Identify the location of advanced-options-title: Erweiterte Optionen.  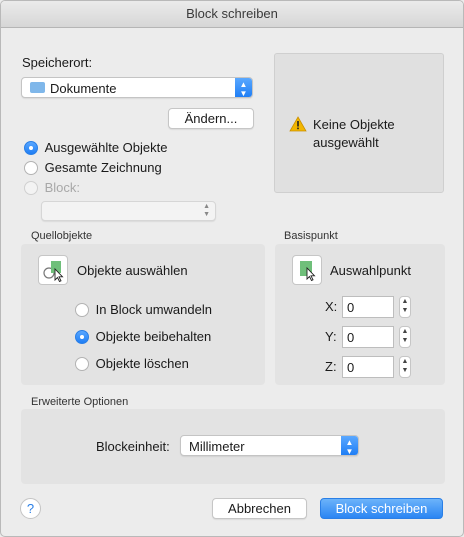
(80, 402).